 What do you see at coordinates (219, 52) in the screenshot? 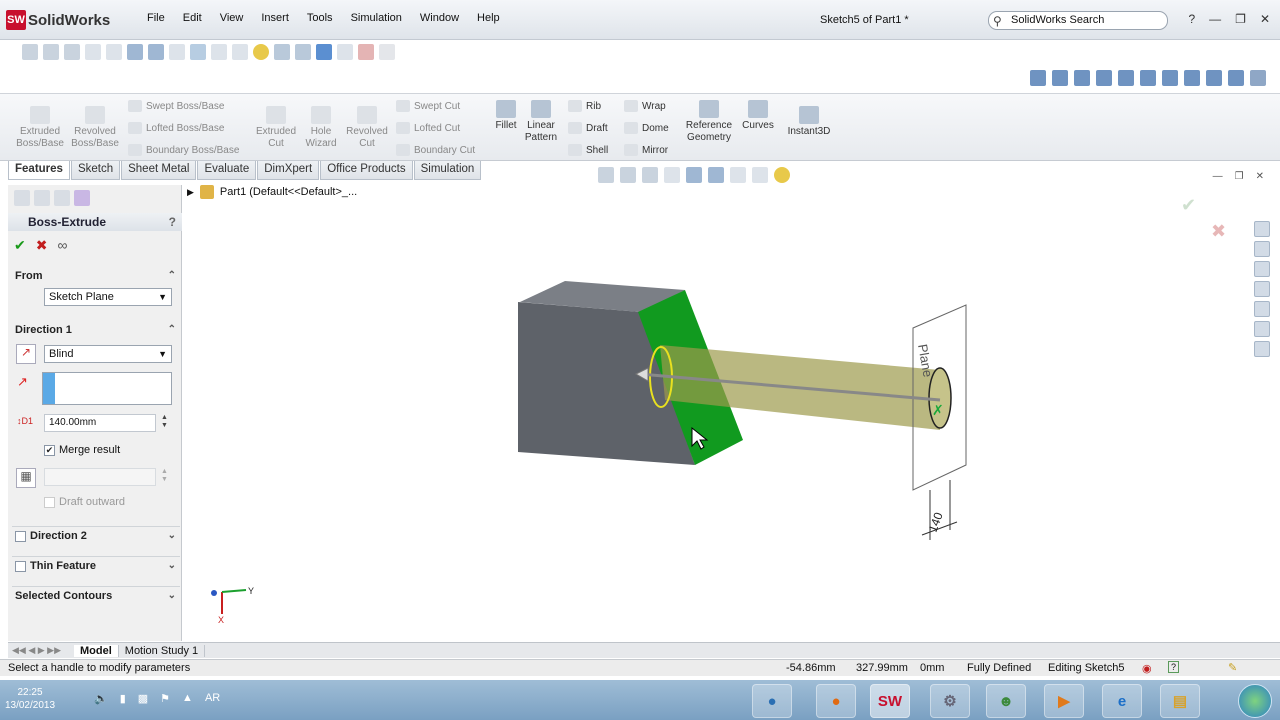
I see `pan-icon` at bounding box center [219, 52].